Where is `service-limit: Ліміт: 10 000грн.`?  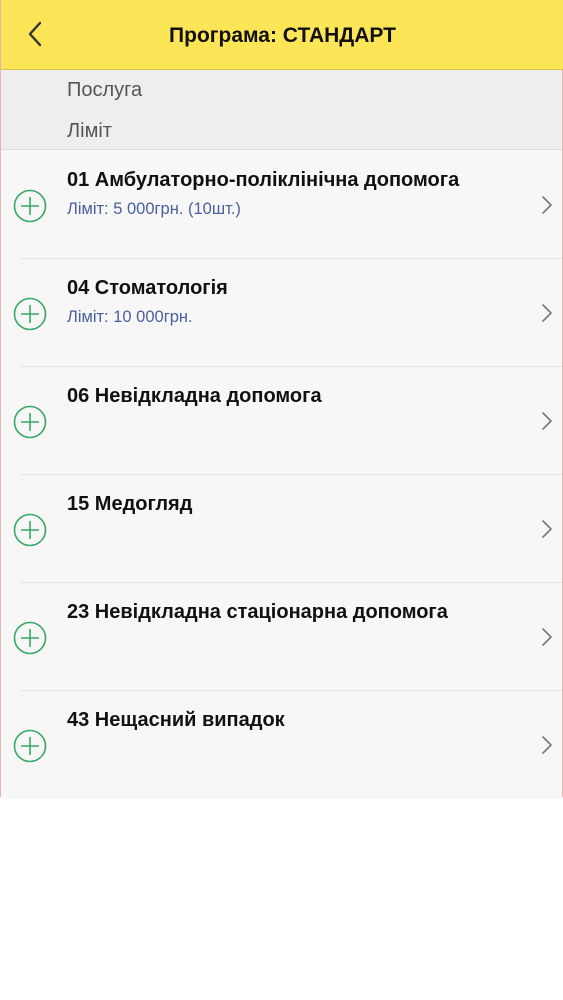
service-limit: Ліміт: 10 000грн. is located at coordinates (130, 317).